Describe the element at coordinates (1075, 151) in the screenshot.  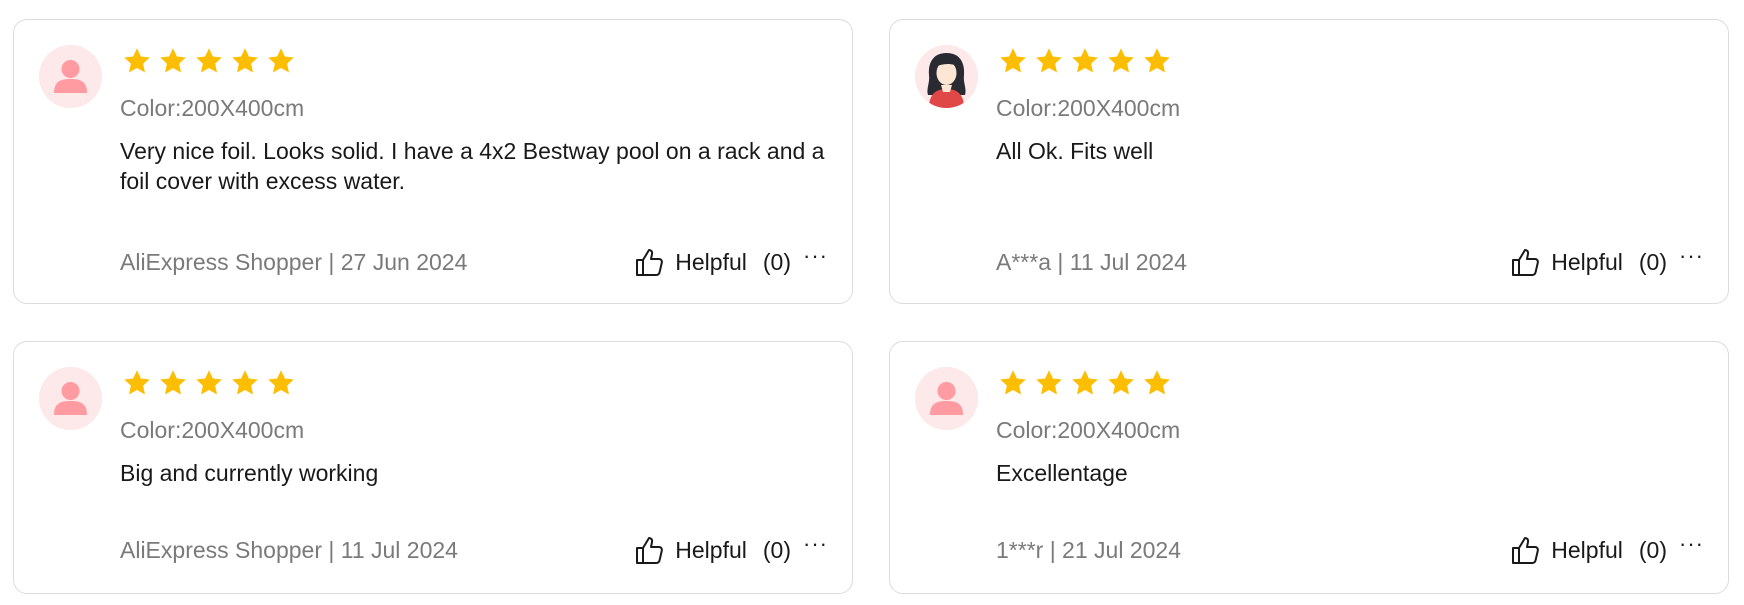
I see `review-text: All Ok. Fits well` at that location.